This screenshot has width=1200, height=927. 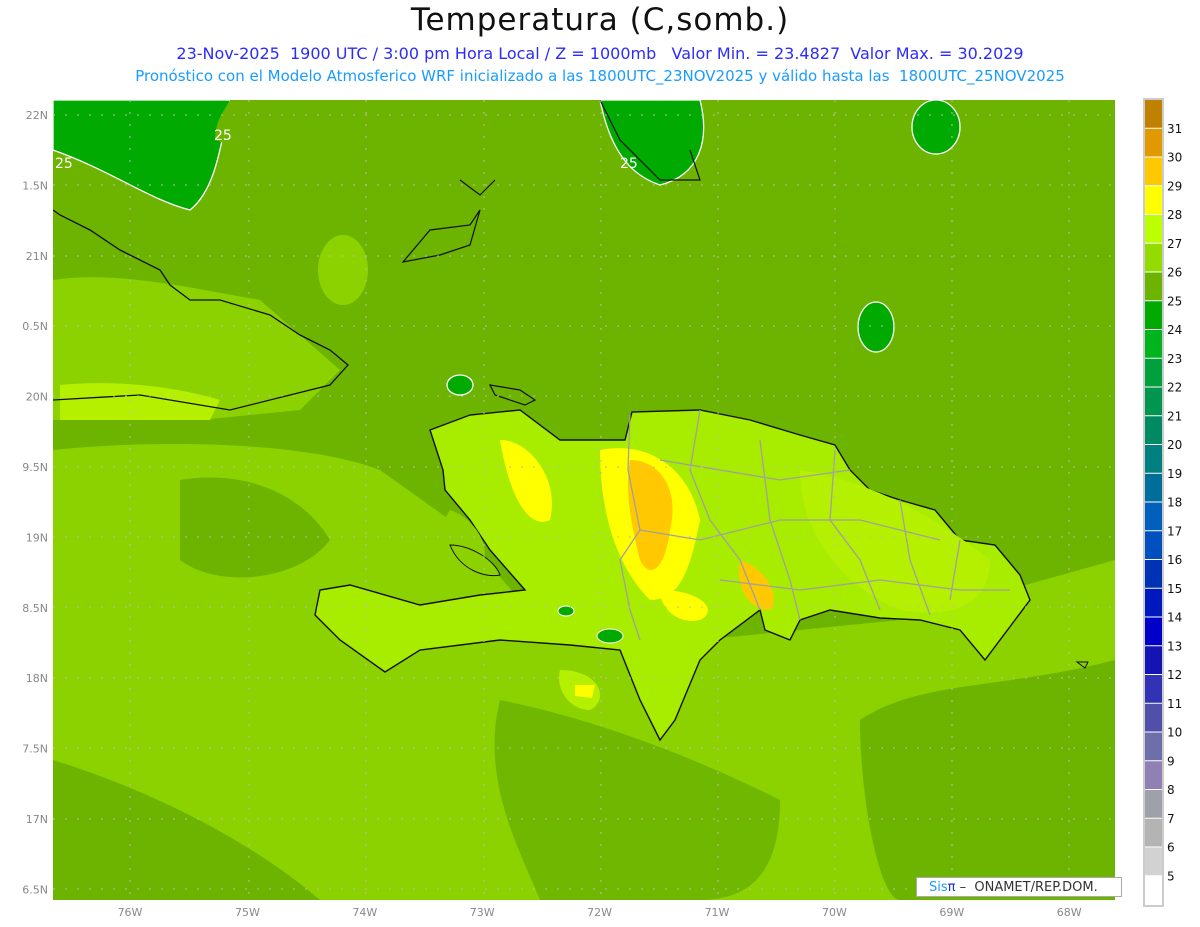 What do you see at coordinates (834, 912) in the screenshot?
I see `lon-label: 70W` at bounding box center [834, 912].